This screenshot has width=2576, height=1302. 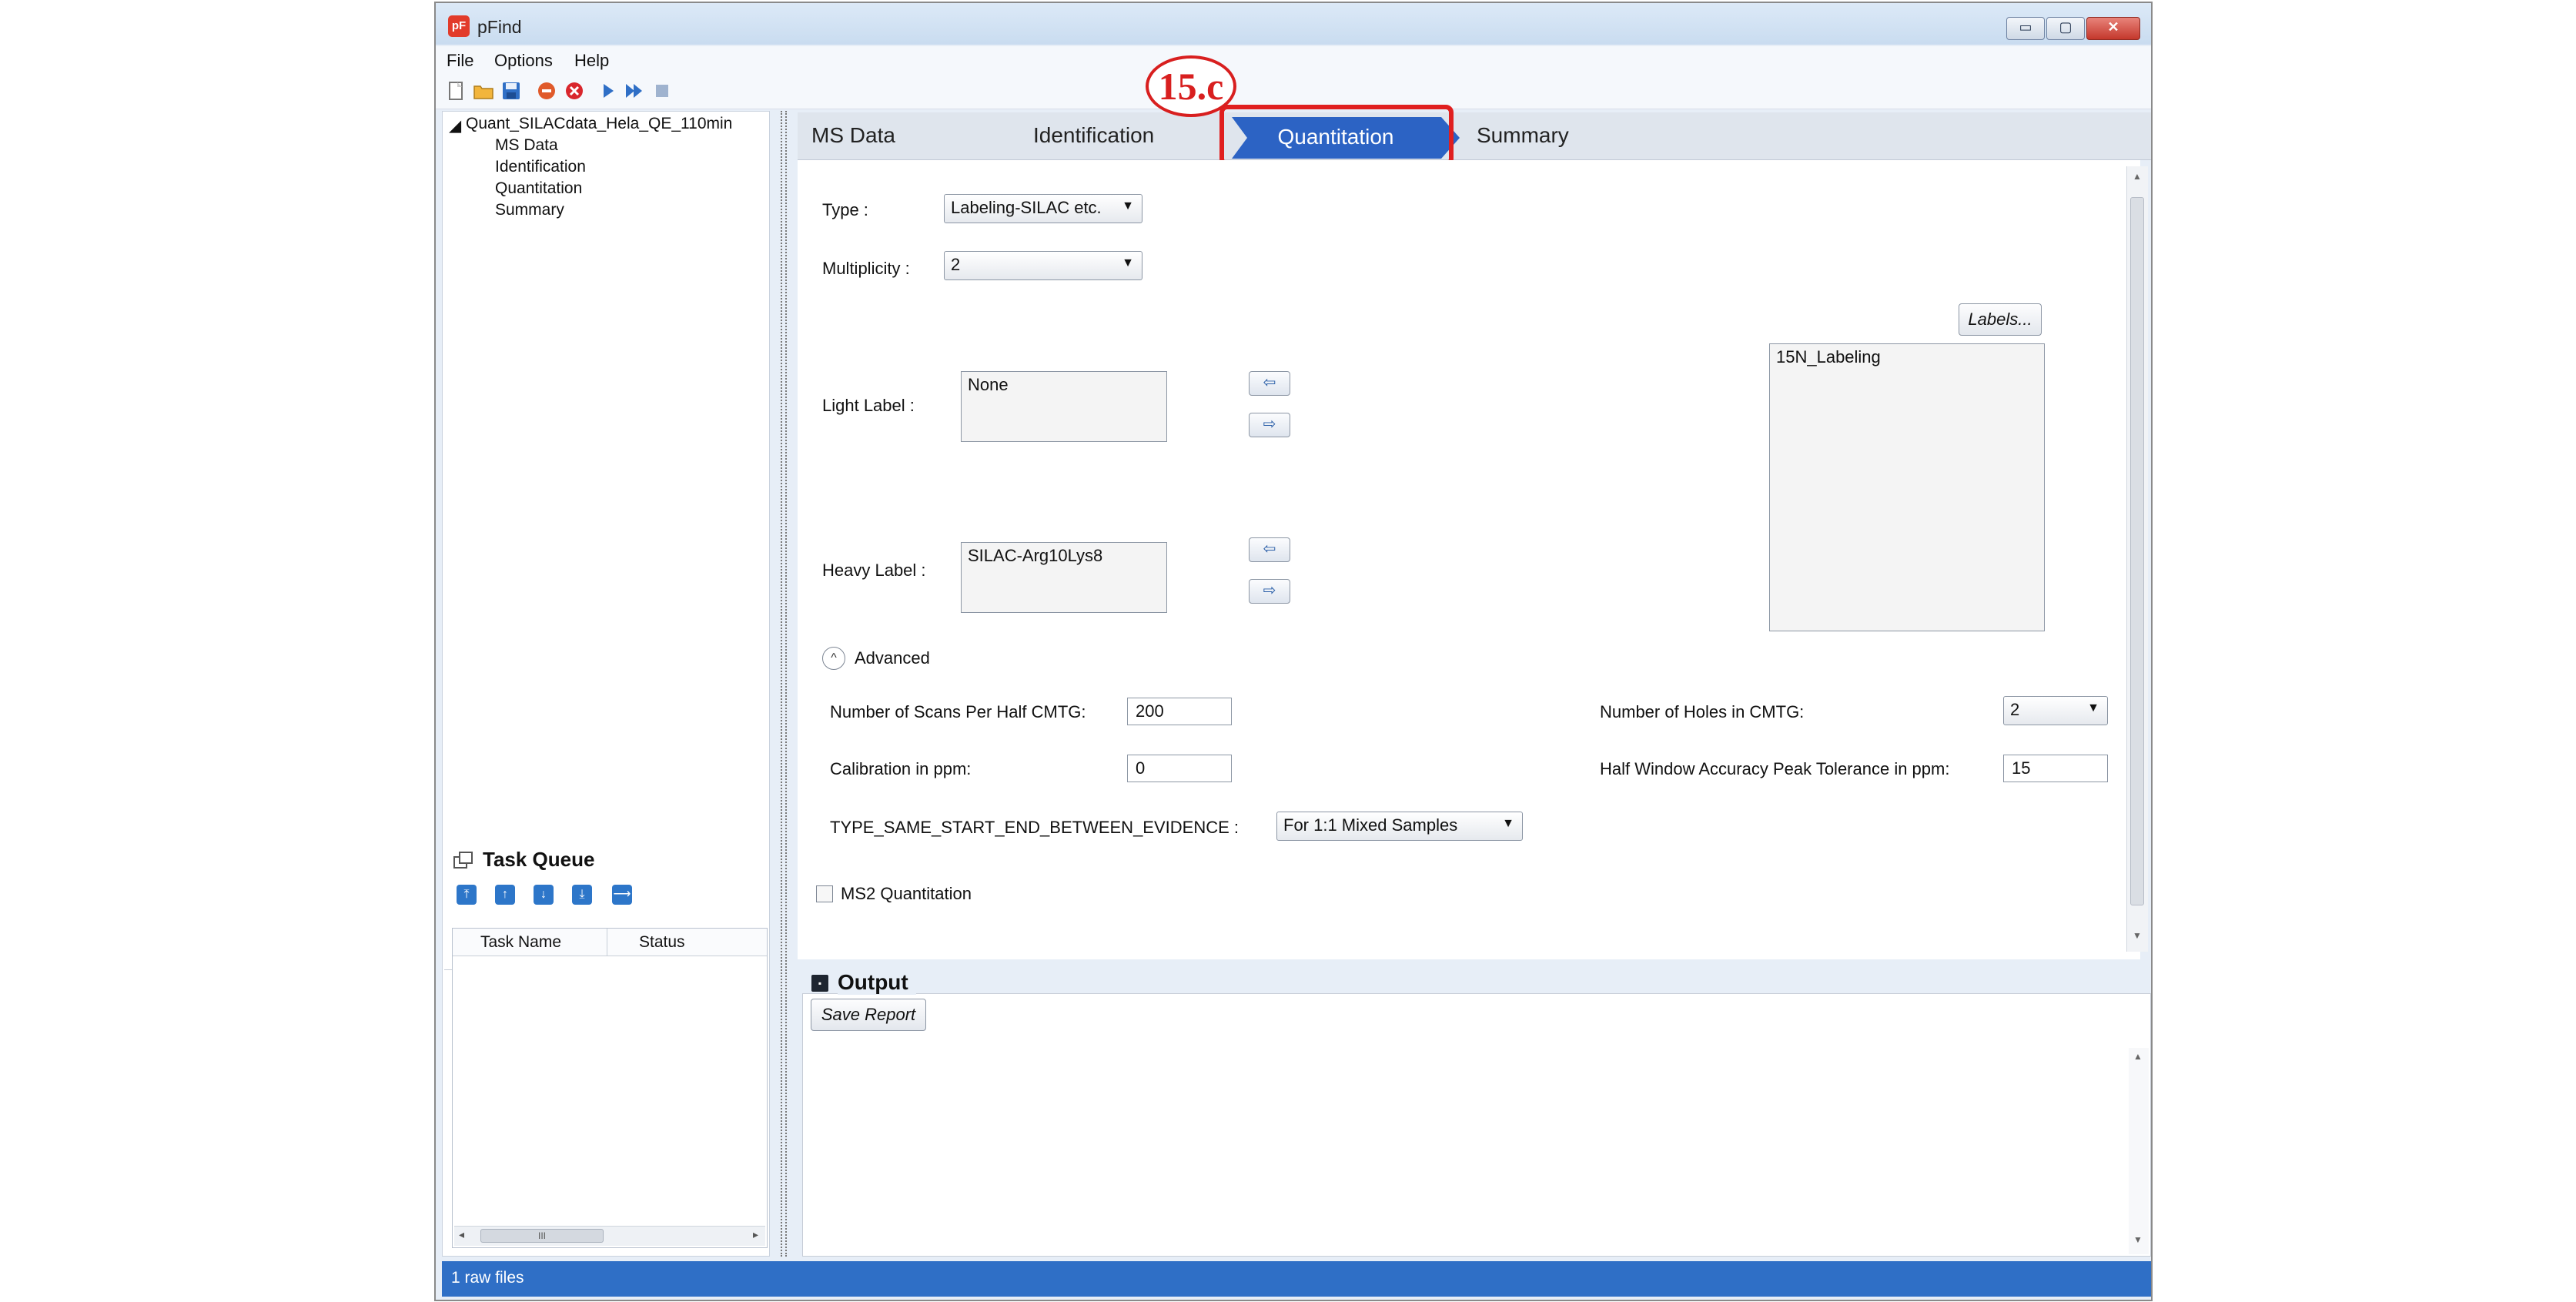 What do you see at coordinates (1336, 135) in the screenshot?
I see `annotation-highlight-box` at bounding box center [1336, 135].